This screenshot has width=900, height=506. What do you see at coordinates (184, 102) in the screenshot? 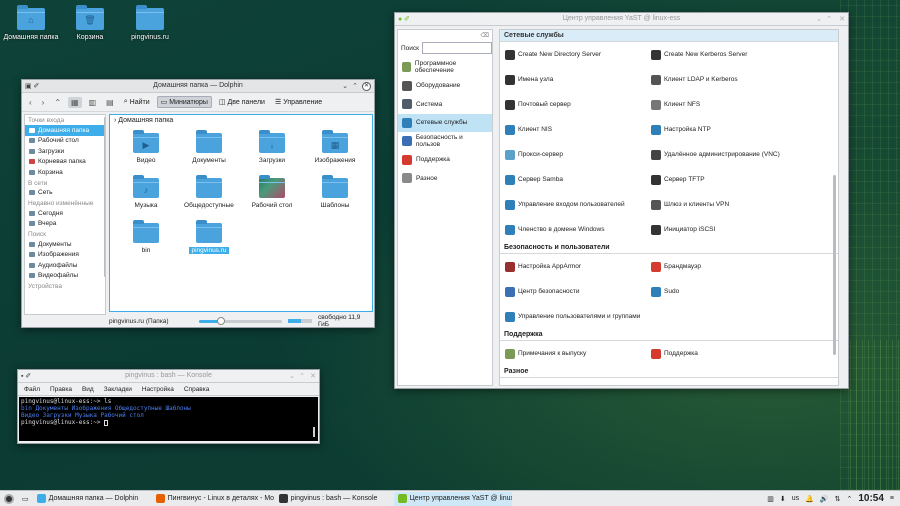
I see `preview-button: ▭ Миниатюры` at bounding box center [184, 102].